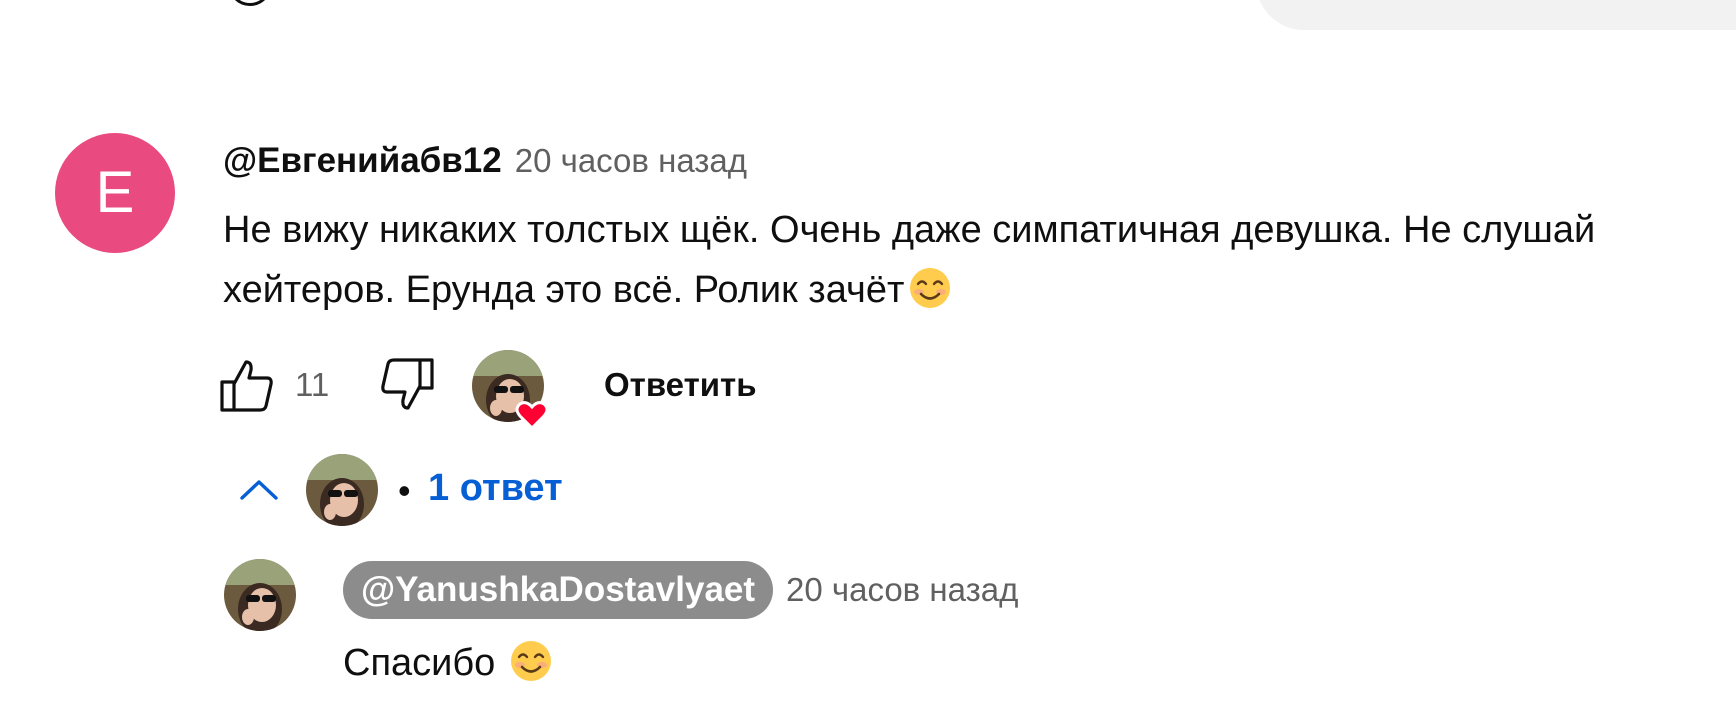 This screenshot has height=718, width=1736. Describe the element at coordinates (115, 193) in the screenshot. I see `comment-author-avatar: E` at that location.